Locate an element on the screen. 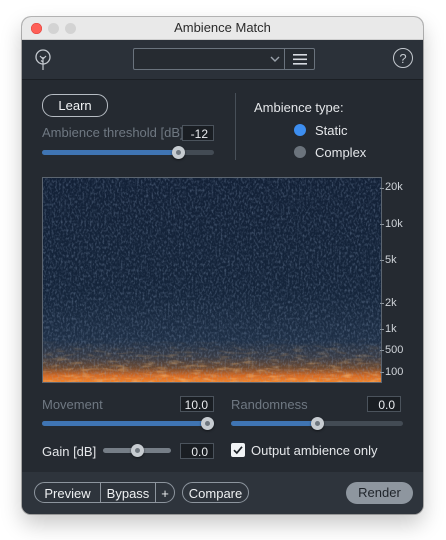  movement-value-field: 10.0 is located at coordinates (197, 404).